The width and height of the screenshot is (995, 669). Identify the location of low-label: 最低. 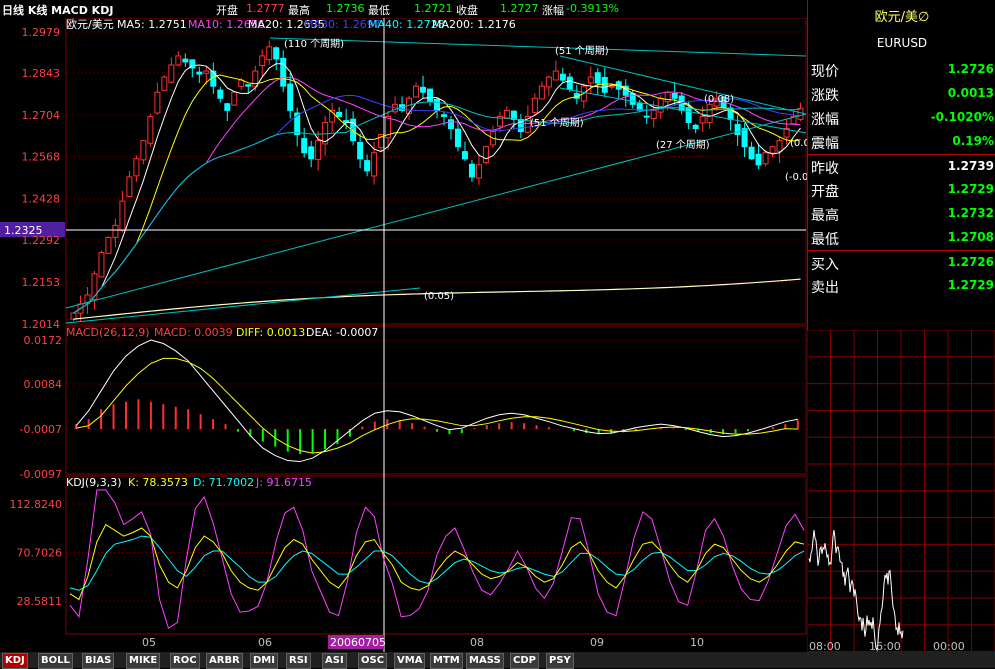
(379, 10).